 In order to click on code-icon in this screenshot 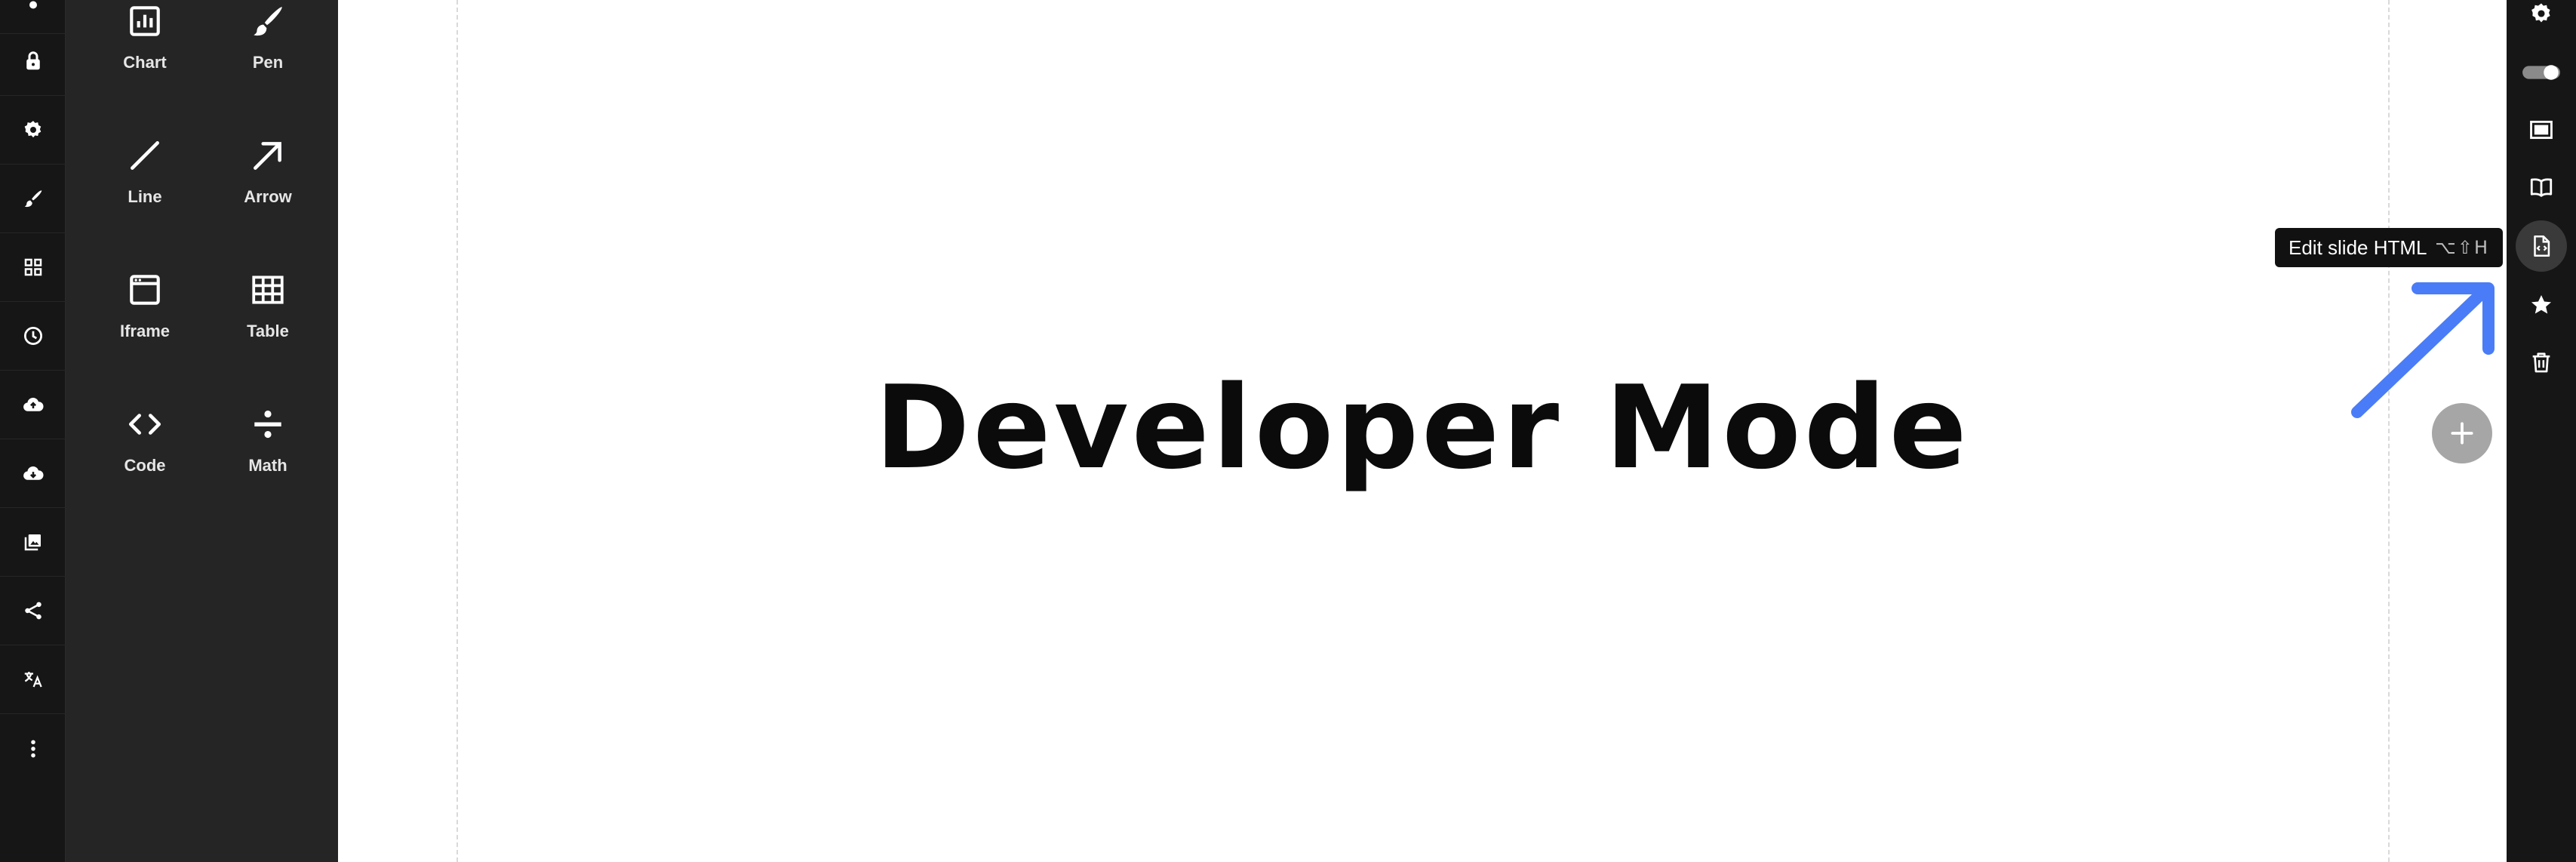, I will do `click(144, 424)`.